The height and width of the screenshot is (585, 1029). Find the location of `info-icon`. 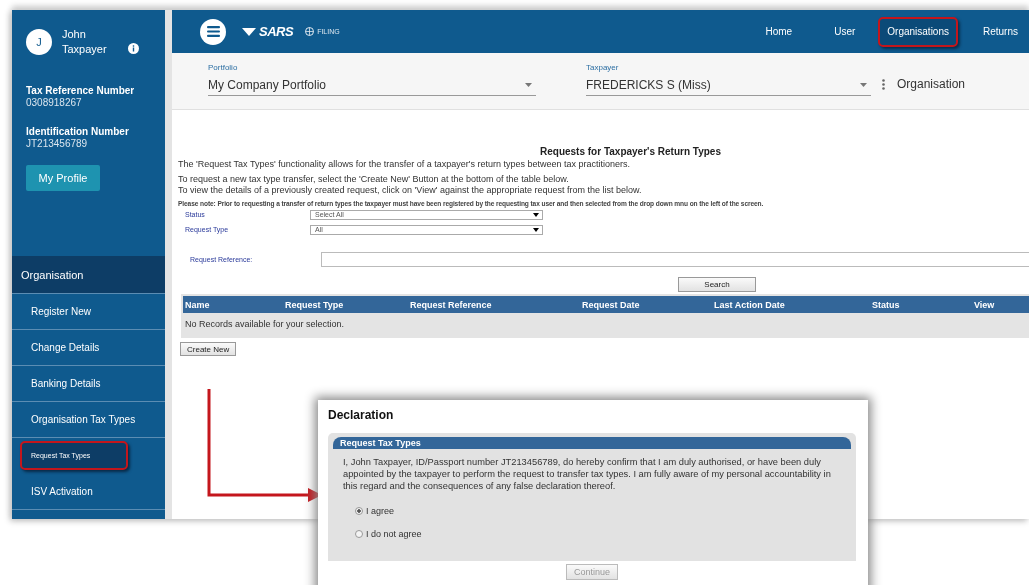

info-icon is located at coordinates (133, 48).